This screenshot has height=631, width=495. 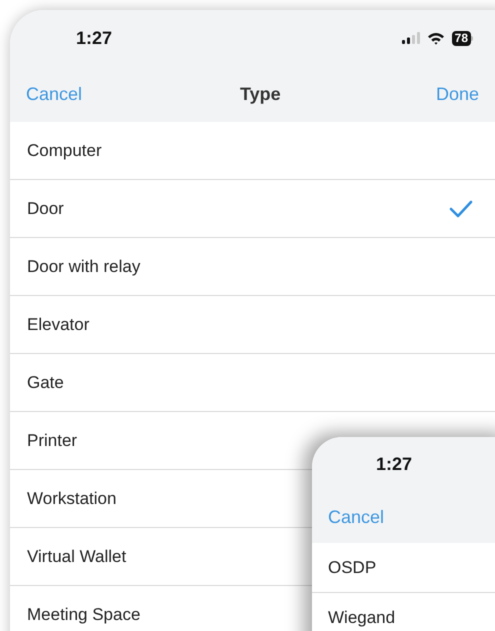 What do you see at coordinates (435, 38) in the screenshot?
I see `wifi-icon` at bounding box center [435, 38].